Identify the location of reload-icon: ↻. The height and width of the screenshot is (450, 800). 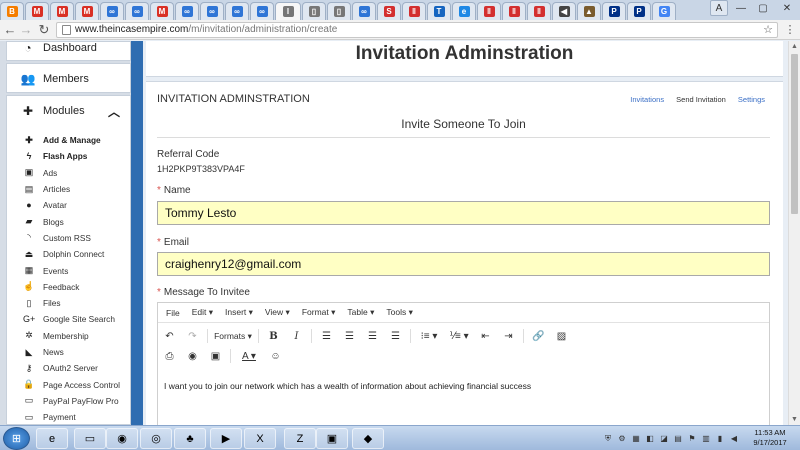
(44, 30).